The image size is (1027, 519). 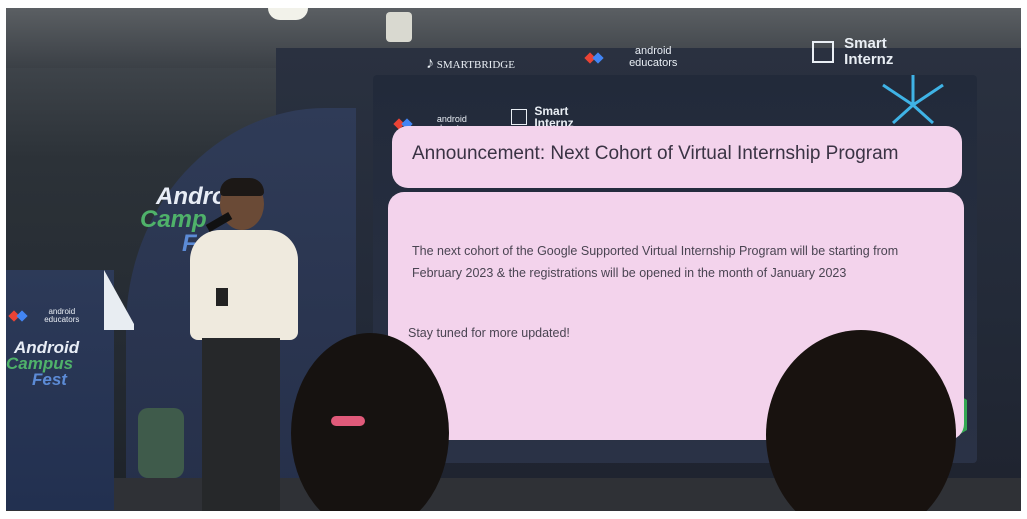 What do you see at coordinates (475, 65) in the screenshot?
I see `smartbridge-text: SMARTBRIDGE` at bounding box center [475, 65].